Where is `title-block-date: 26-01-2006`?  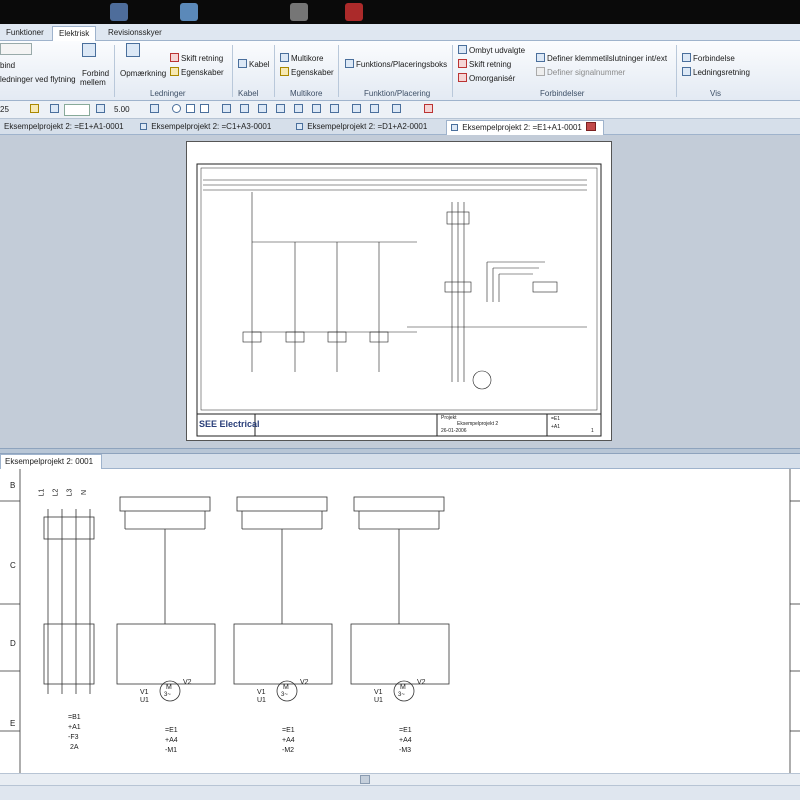 title-block-date: 26-01-2006 is located at coordinates (454, 431).